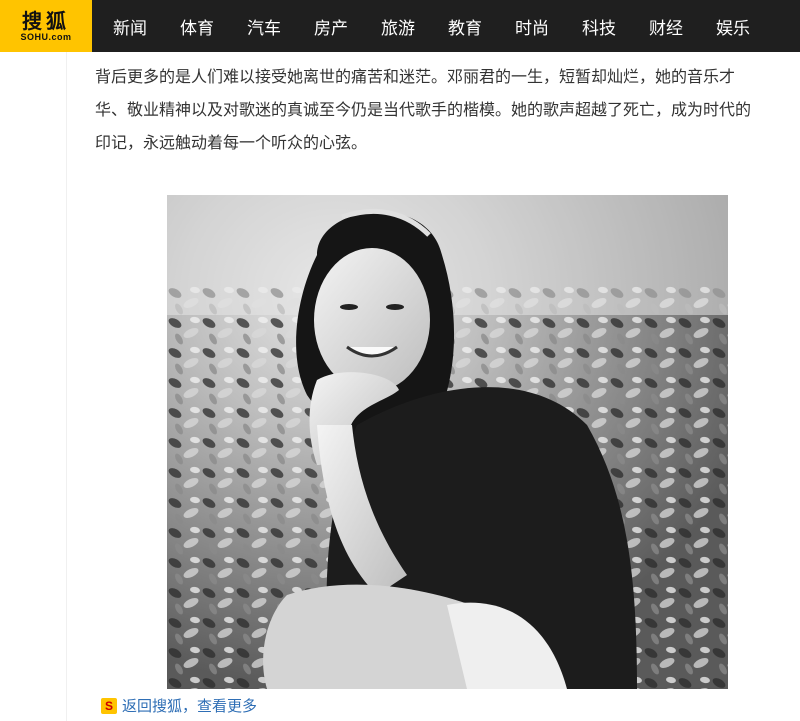 The height and width of the screenshot is (721, 800). I want to click on sohu-logo: 搜狐 SOHU.com, so click(46, 26).